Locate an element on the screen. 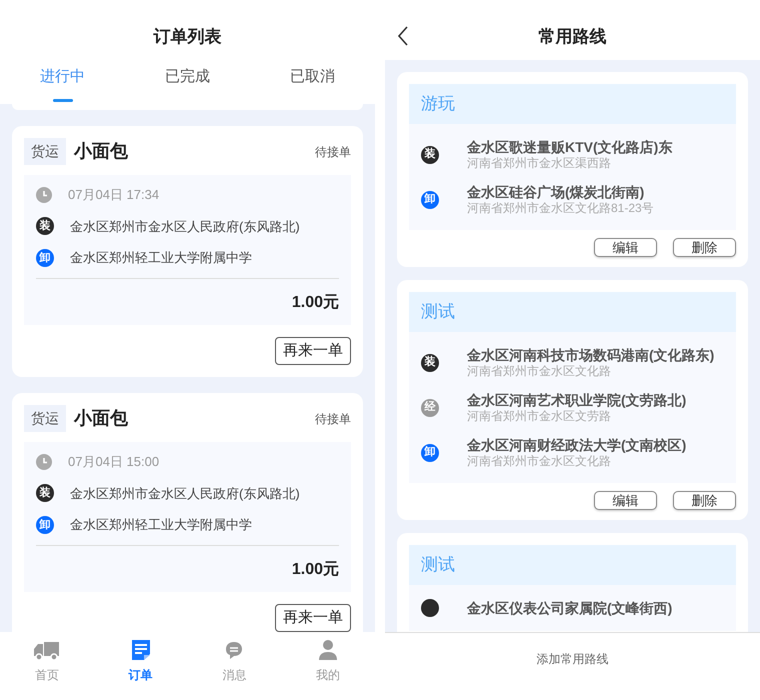 This screenshot has height=700, width=760. place-name: 金水区河南财经政法大学(文南校区) is located at coordinates (576, 445).